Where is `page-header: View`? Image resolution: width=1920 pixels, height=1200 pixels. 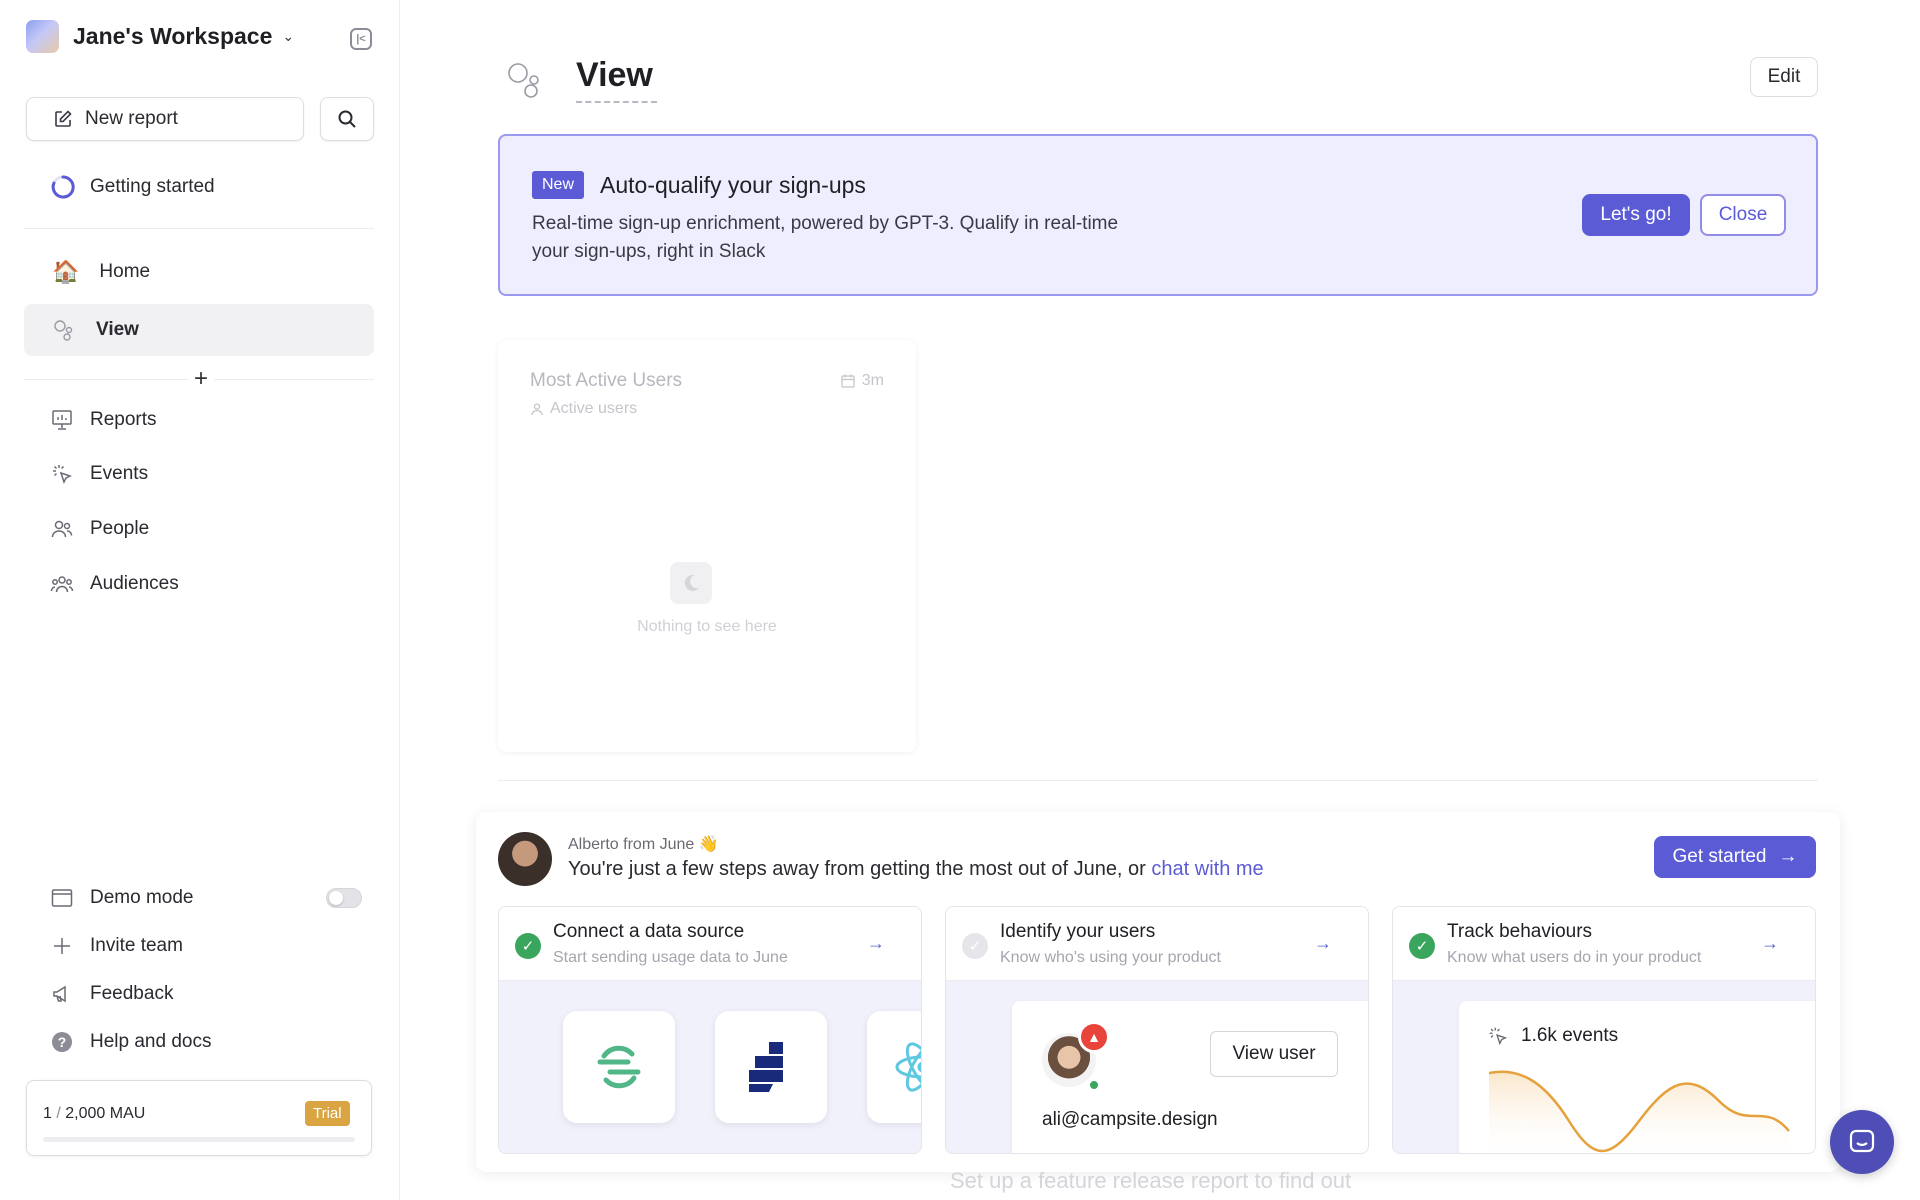 page-header: View is located at coordinates (581, 79).